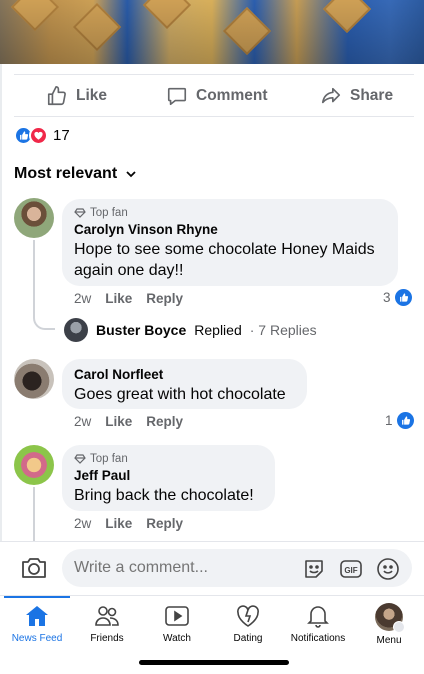 This screenshot has width=424, height=674. I want to click on like-count-number: 1, so click(389, 420).